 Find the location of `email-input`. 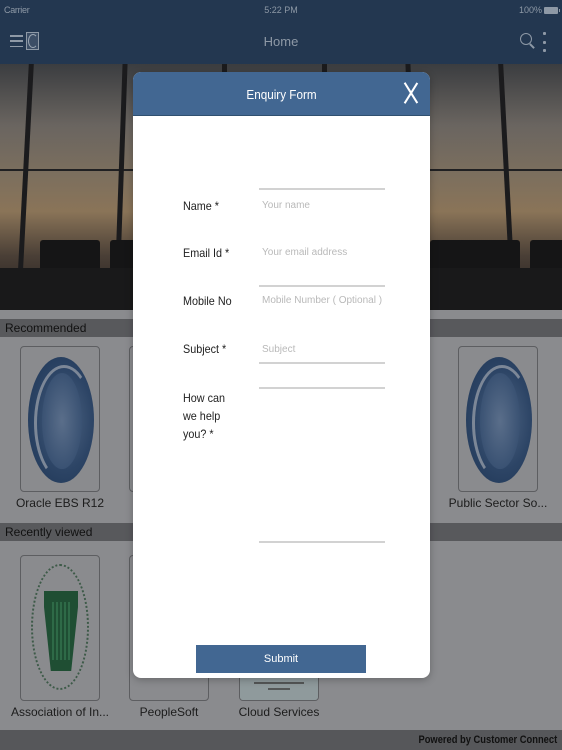

email-input is located at coordinates (322, 252).